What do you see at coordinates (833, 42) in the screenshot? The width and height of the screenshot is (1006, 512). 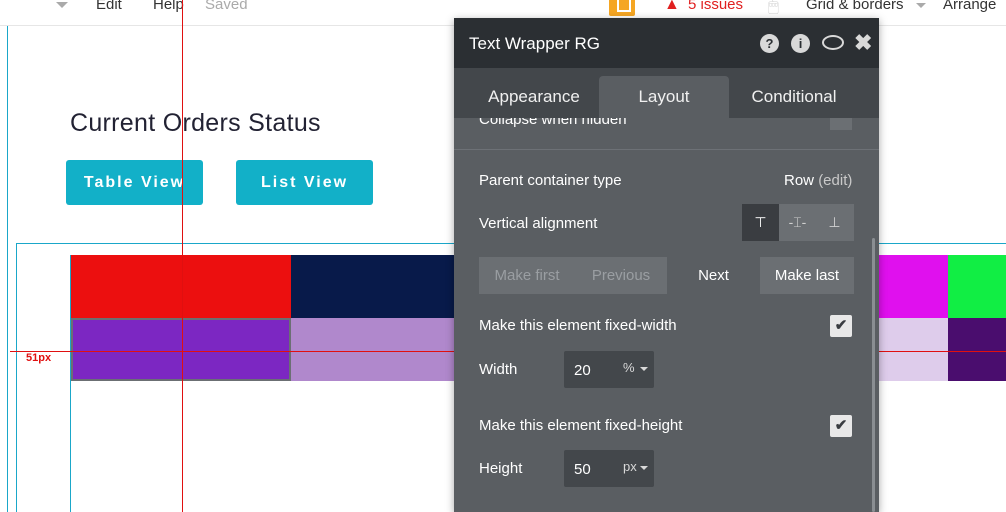 I see `comment-icon` at bounding box center [833, 42].